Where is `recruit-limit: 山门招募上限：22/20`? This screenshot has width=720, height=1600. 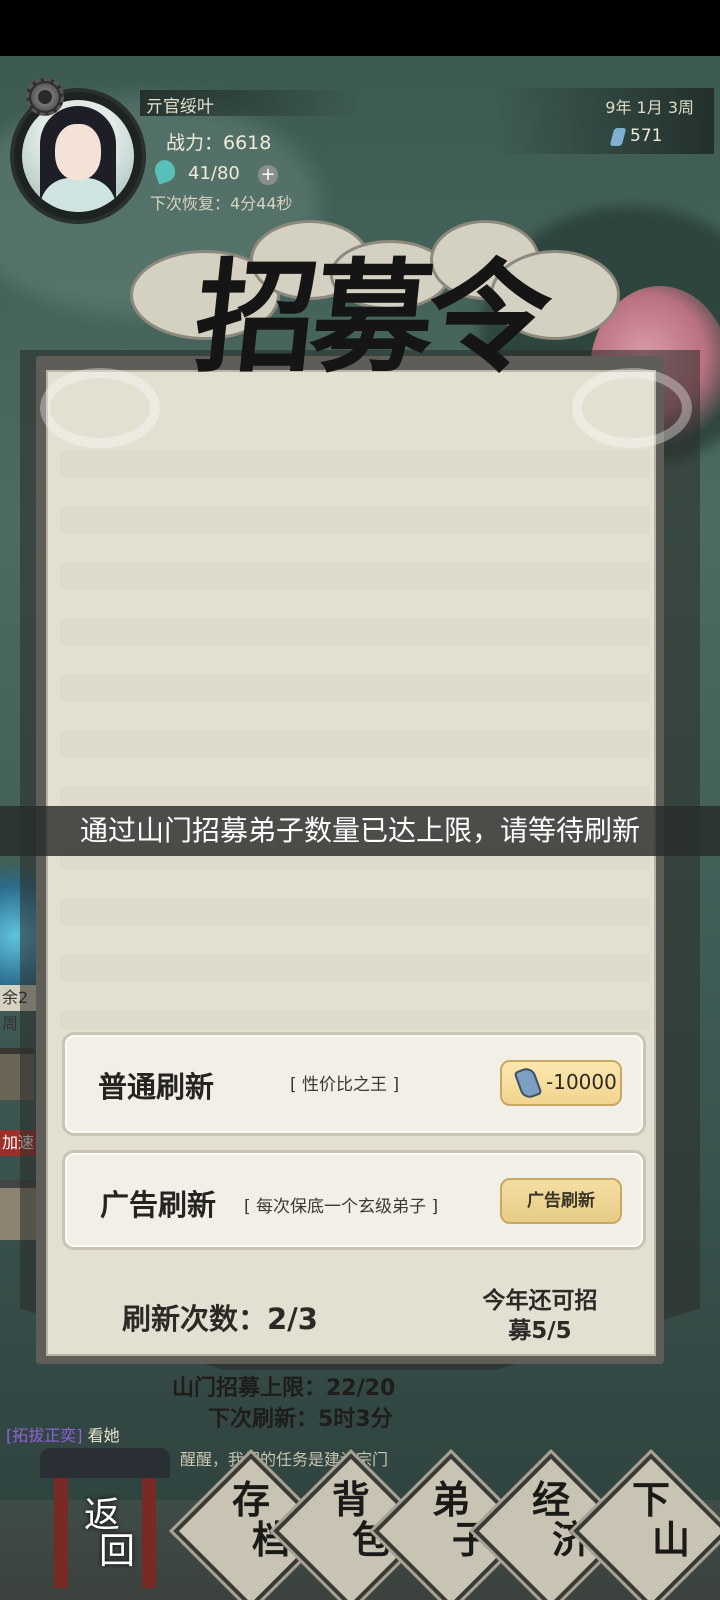
recruit-limit: 山门招募上限：22/20 is located at coordinates (284, 1388).